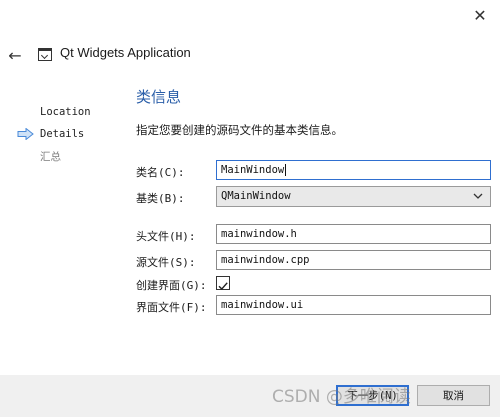 The width and height of the screenshot is (500, 417). What do you see at coordinates (65, 112) in the screenshot?
I see `step-location: Location` at bounding box center [65, 112].